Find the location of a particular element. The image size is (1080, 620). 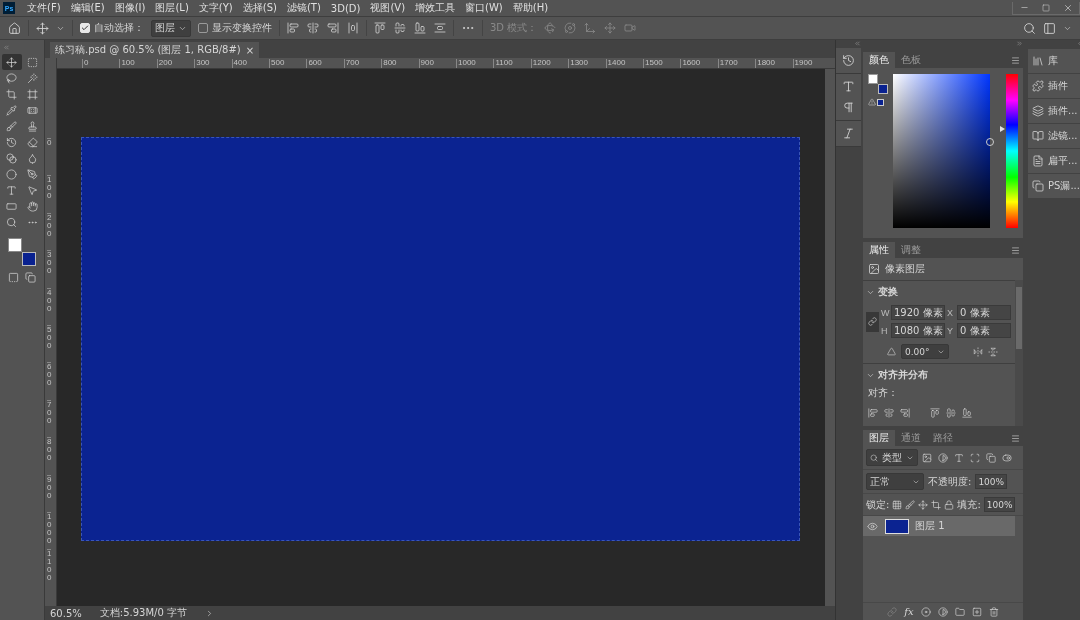

rotate-3d-icon is located at coordinates (550, 28).